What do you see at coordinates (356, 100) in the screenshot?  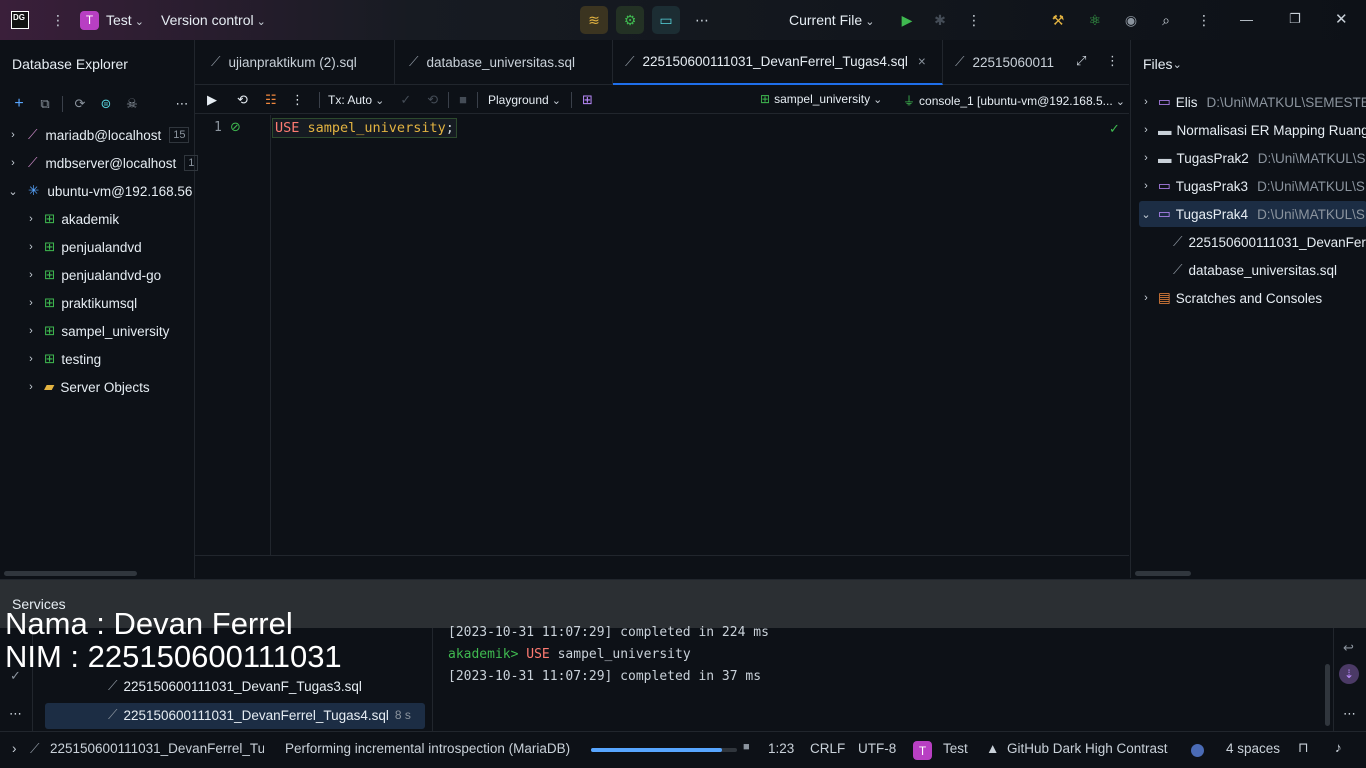 I see `tx-mode-selector: Tx: Auto` at bounding box center [356, 100].